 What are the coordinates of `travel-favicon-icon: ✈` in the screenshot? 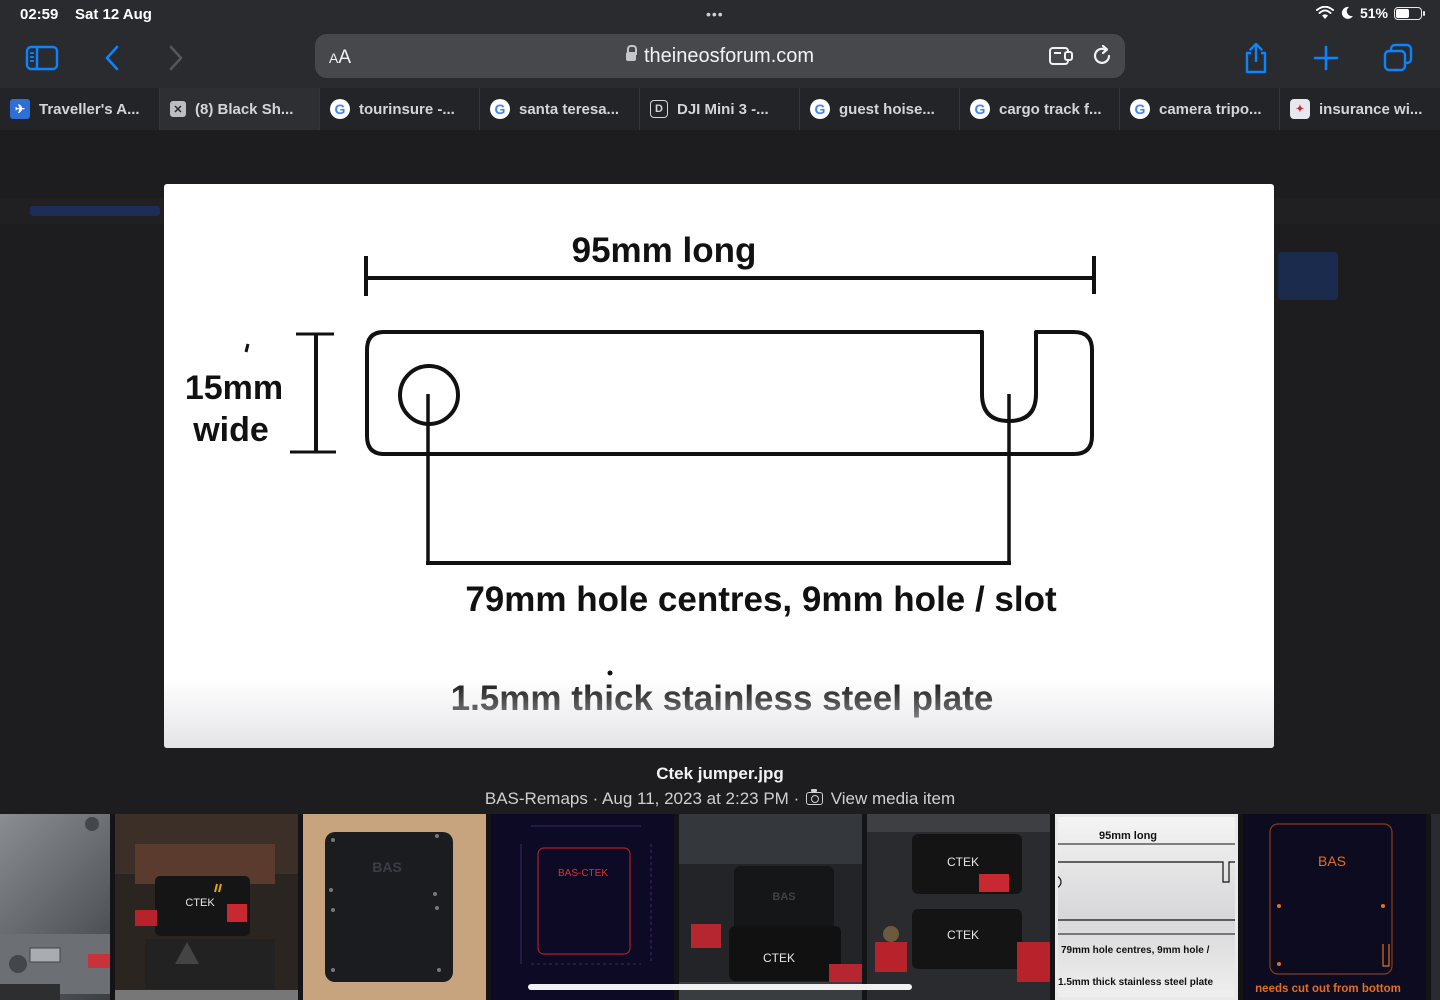 It's located at (20, 109).